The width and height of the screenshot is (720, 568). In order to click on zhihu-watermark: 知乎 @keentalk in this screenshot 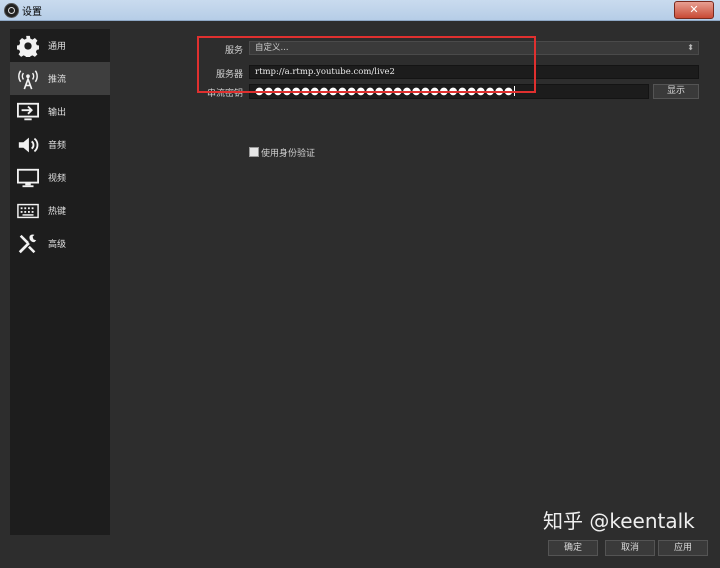, I will do `click(619, 521)`.